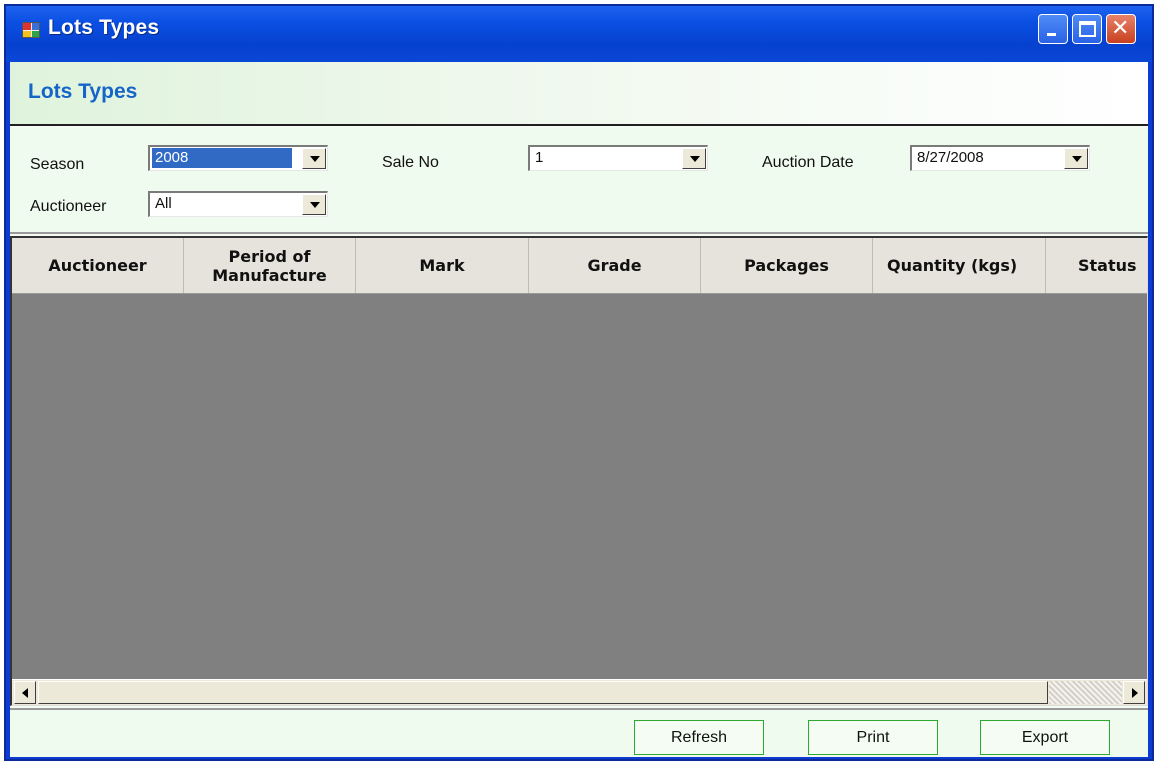 The height and width of the screenshot is (765, 1161). I want to click on print-button: Print, so click(873, 737).